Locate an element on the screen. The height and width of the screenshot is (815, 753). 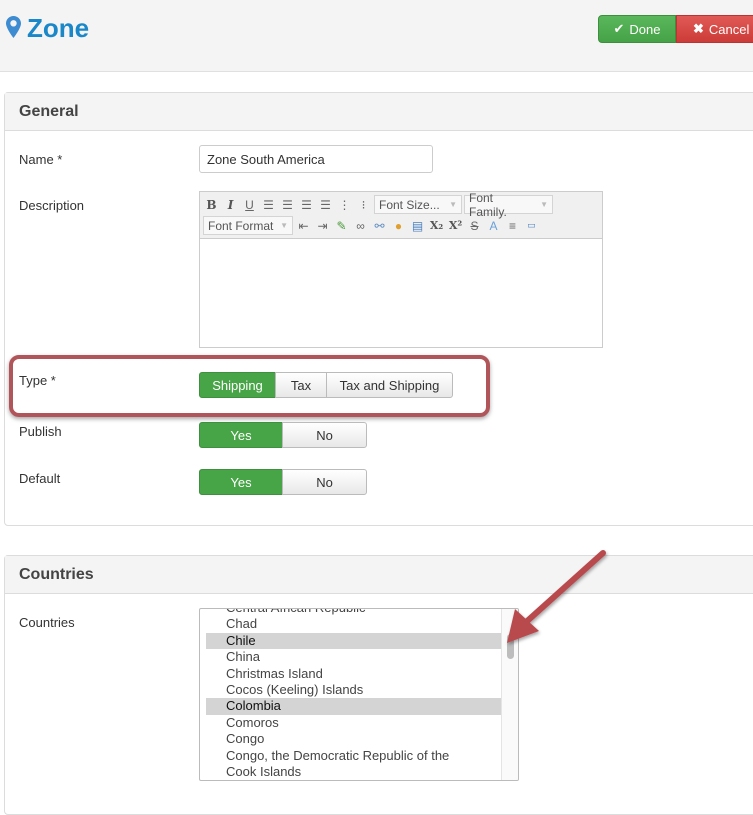
country-option: Chile is located at coordinates (354, 641).